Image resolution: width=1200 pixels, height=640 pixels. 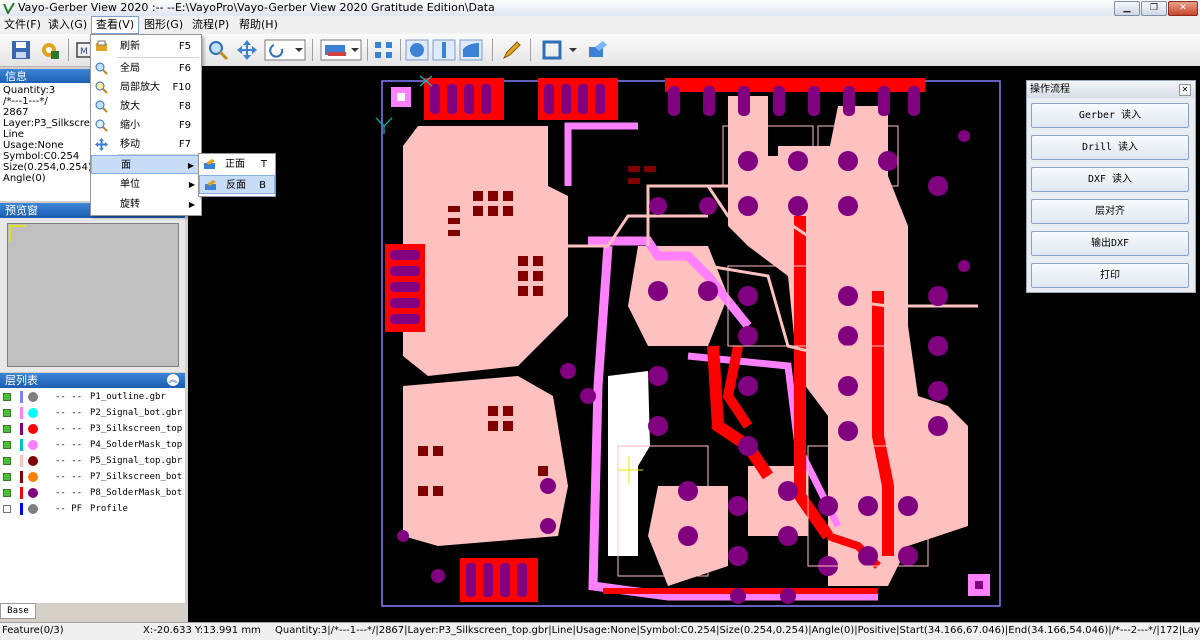 I want to click on menu-graphics: 图形(G), so click(x=163, y=25).